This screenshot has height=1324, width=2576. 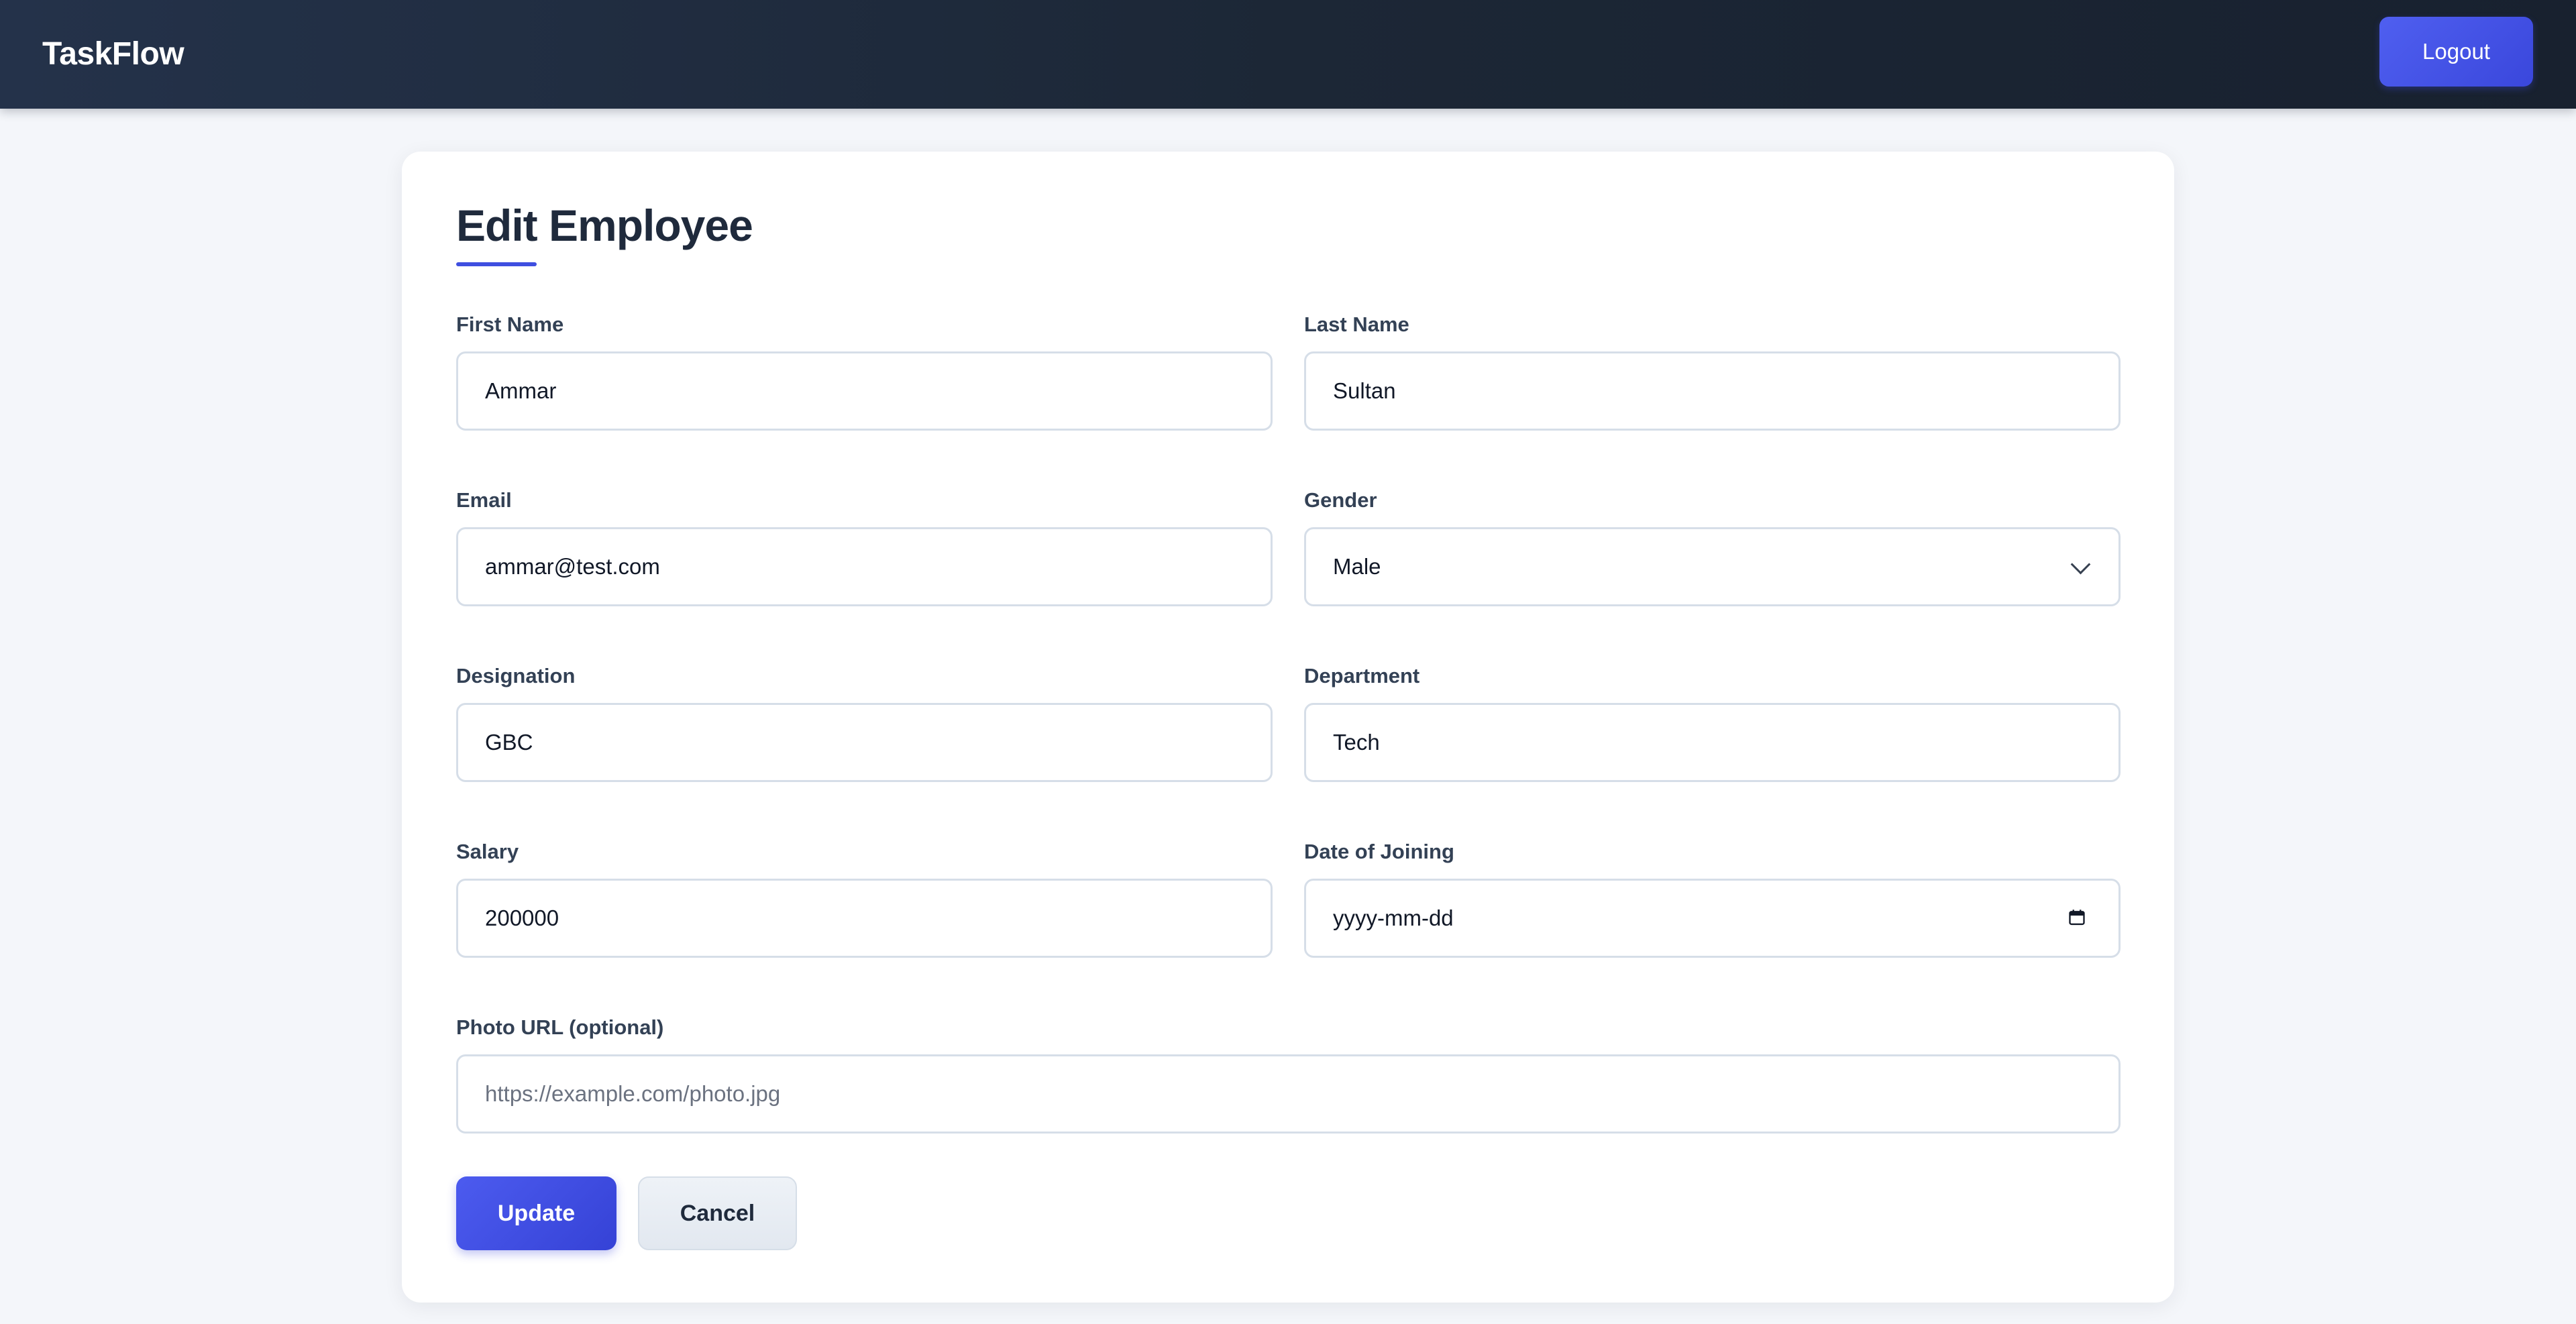 What do you see at coordinates (1340, 500) in the screenshot?
I see `gender-label: Gender` at bounding box center [1340, 500].